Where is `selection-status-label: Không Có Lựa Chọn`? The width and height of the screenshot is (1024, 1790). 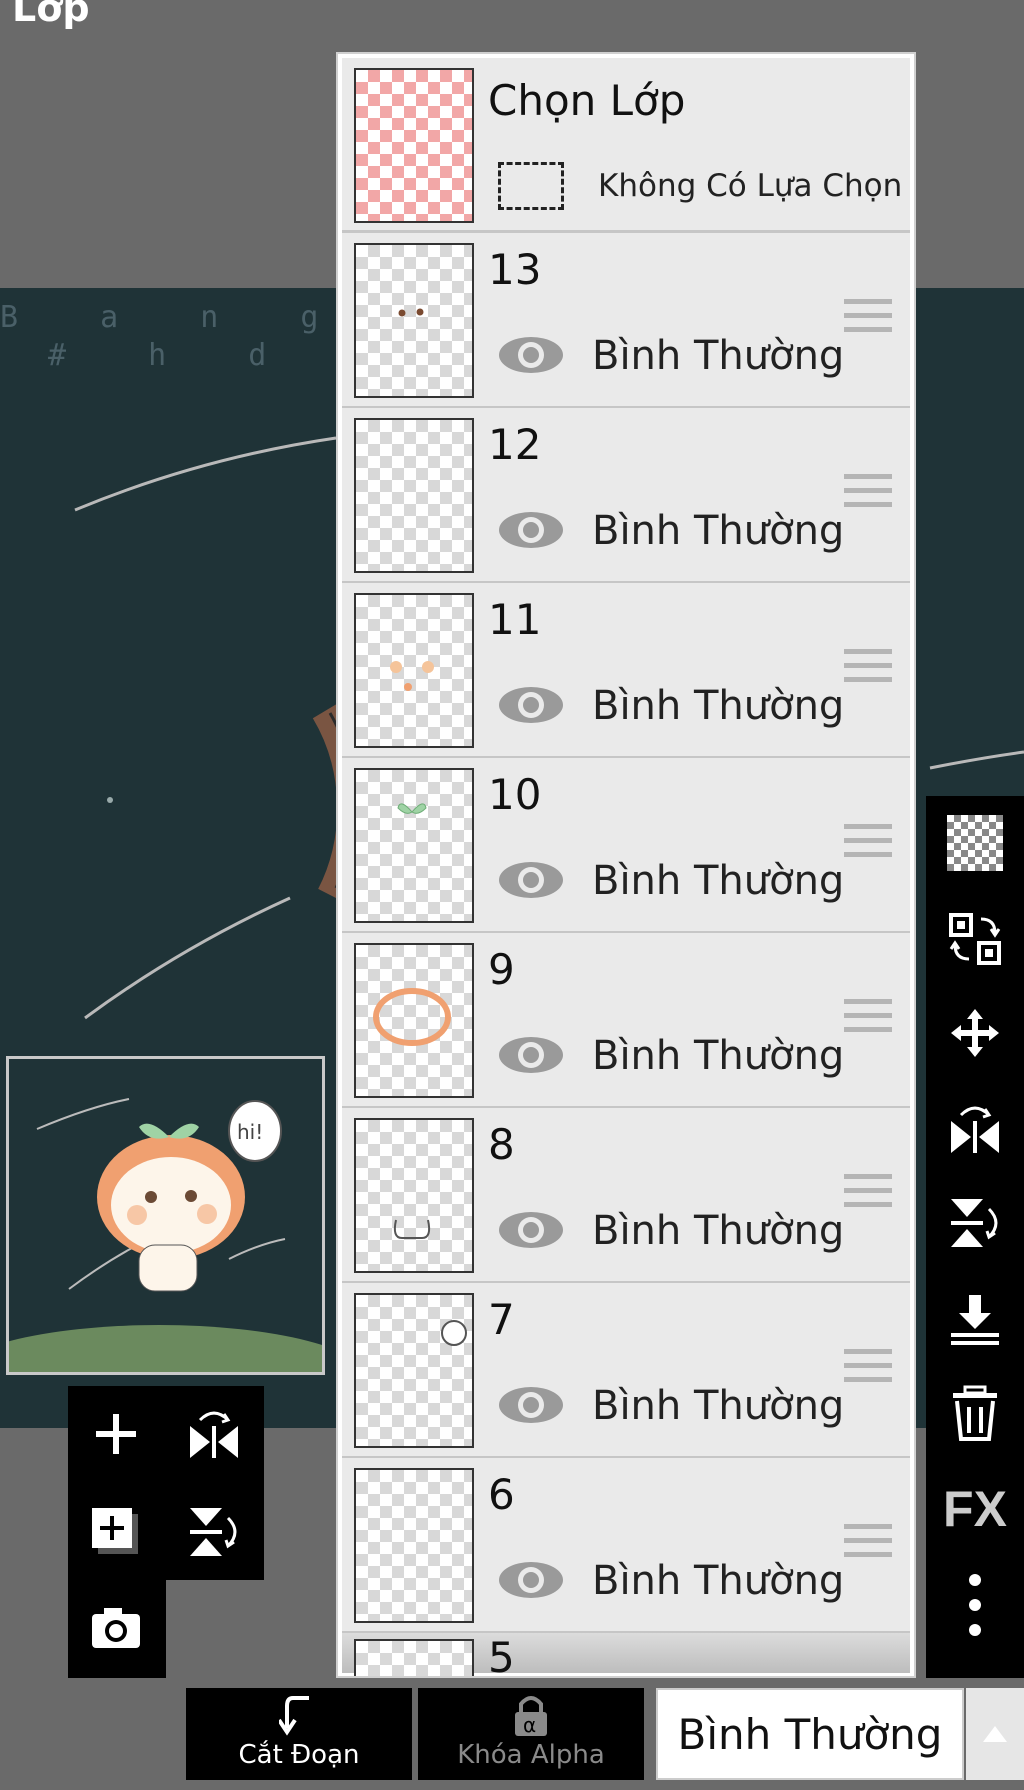 selection-status-label: Không Có Lựa Chọn is located at coordinates (750, 186).